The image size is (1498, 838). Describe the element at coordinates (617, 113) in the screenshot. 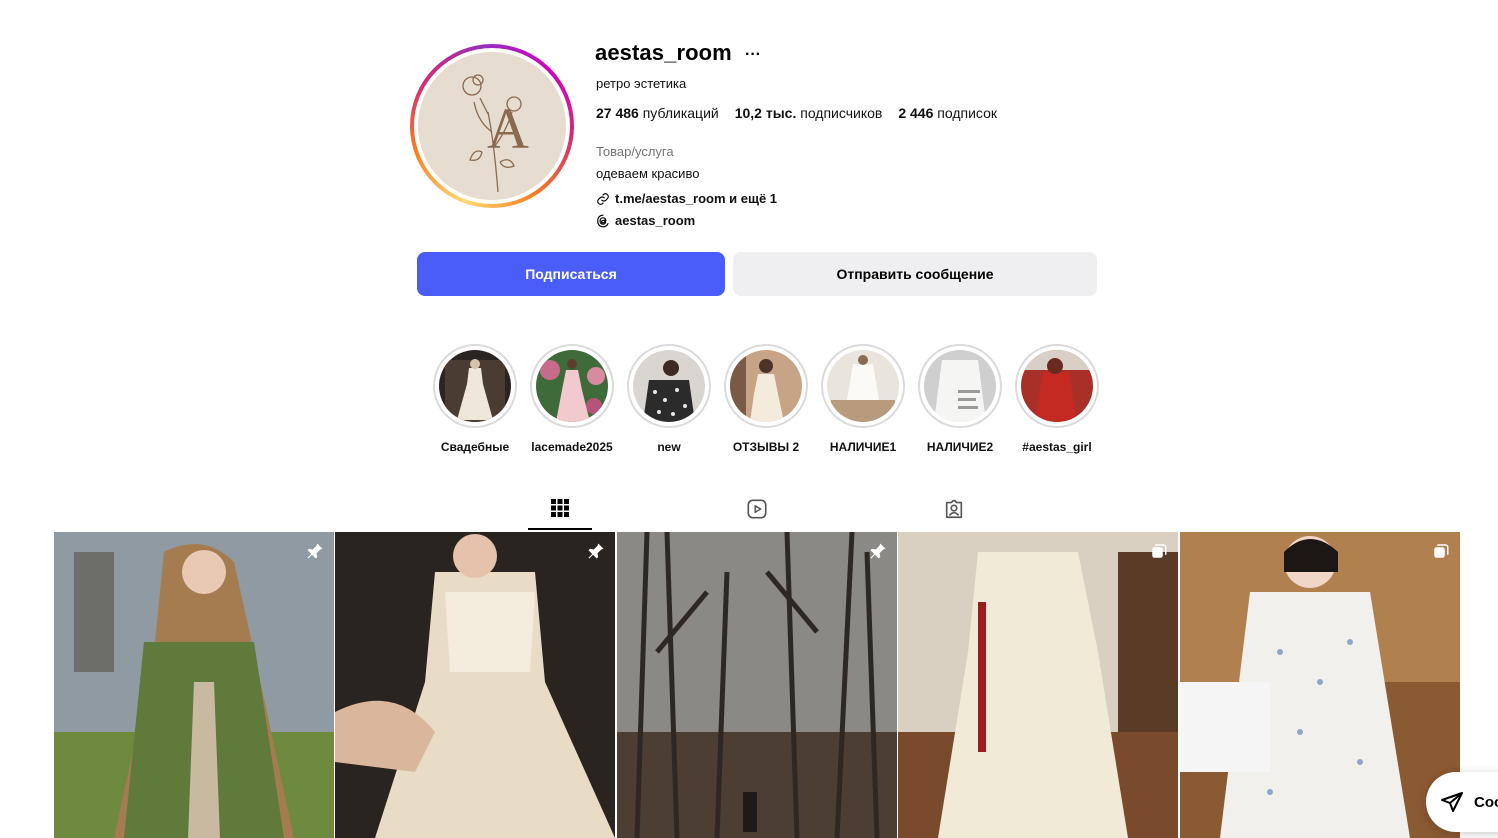

I see `posts-count: 27 486` at that location.